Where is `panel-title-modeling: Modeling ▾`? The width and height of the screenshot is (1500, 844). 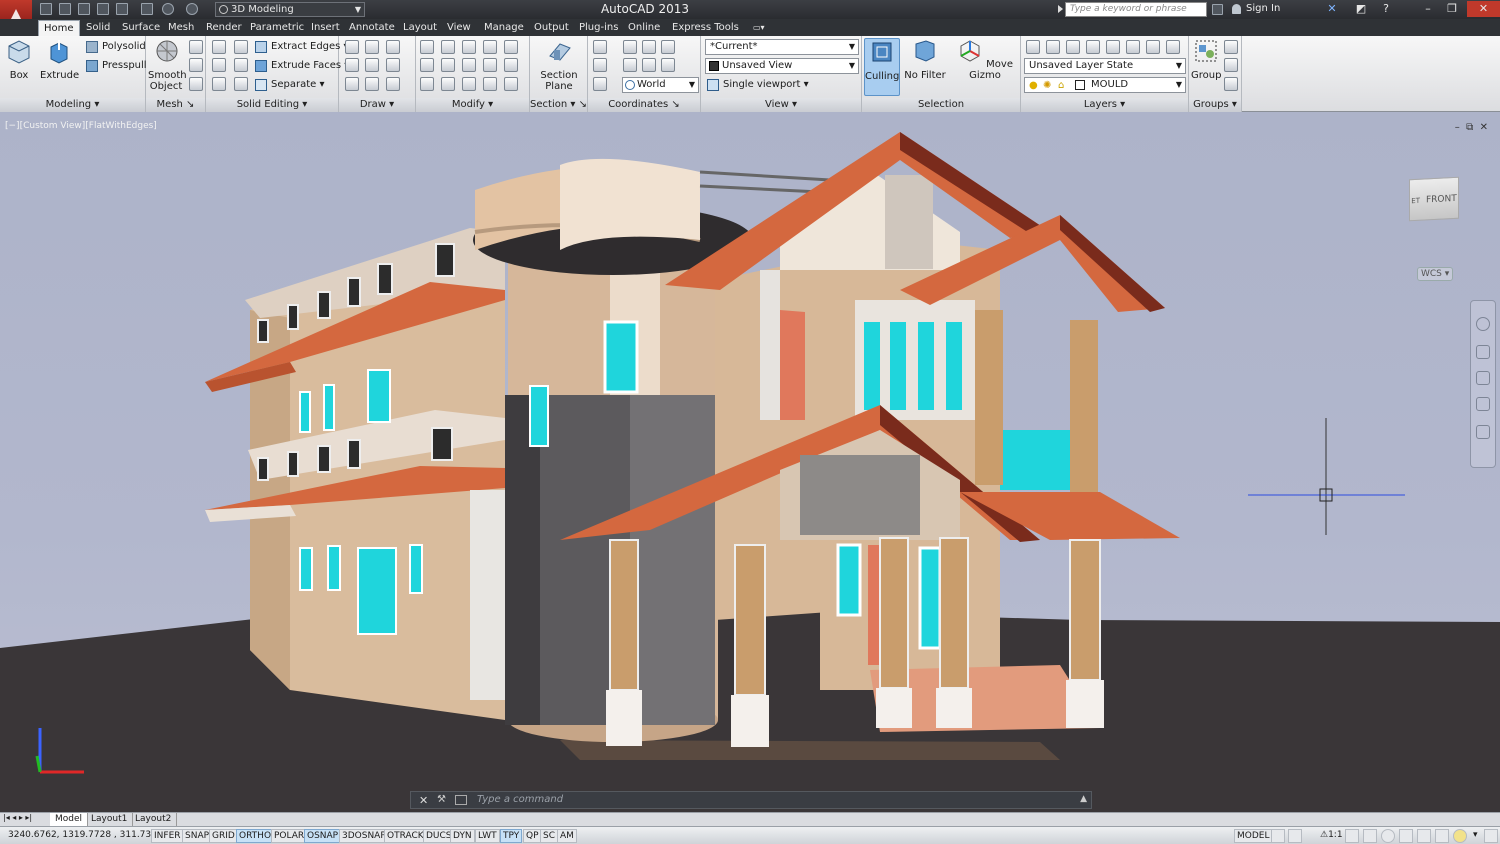
panel-title-modeling: Modeling ▾ is located at coordinates (72, 105).